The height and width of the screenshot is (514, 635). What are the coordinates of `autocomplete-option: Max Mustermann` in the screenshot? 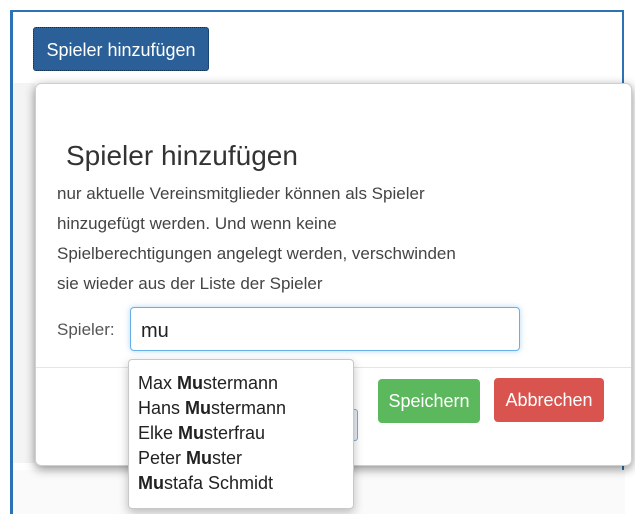 It's located at (241, 383).